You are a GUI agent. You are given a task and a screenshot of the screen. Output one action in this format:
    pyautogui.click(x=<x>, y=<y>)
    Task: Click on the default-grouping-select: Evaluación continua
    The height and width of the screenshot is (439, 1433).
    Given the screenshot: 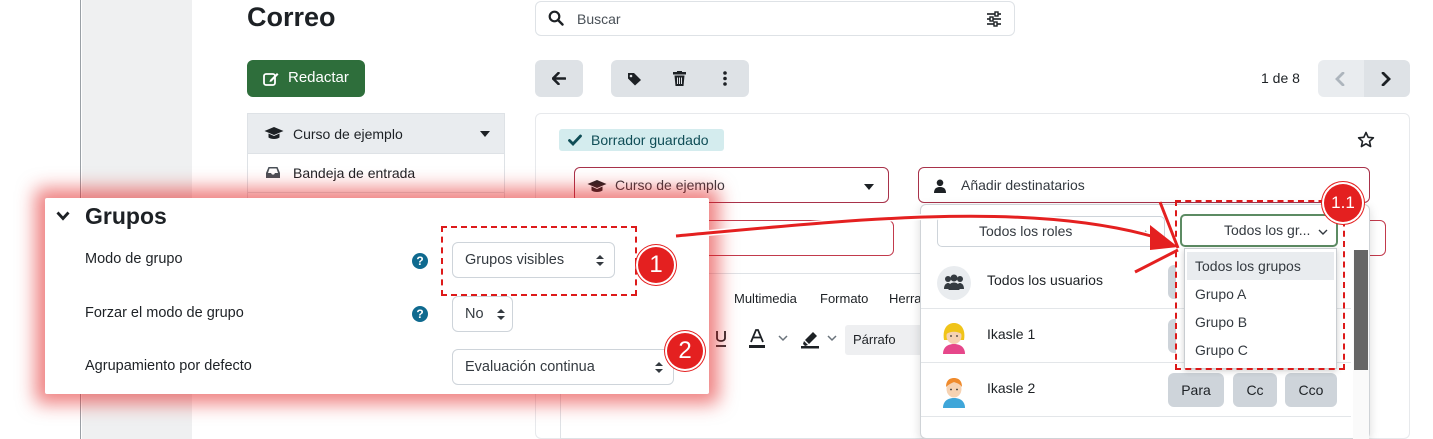 What is the action you would take?
    pyautogui.click(x=563, y=367)
    